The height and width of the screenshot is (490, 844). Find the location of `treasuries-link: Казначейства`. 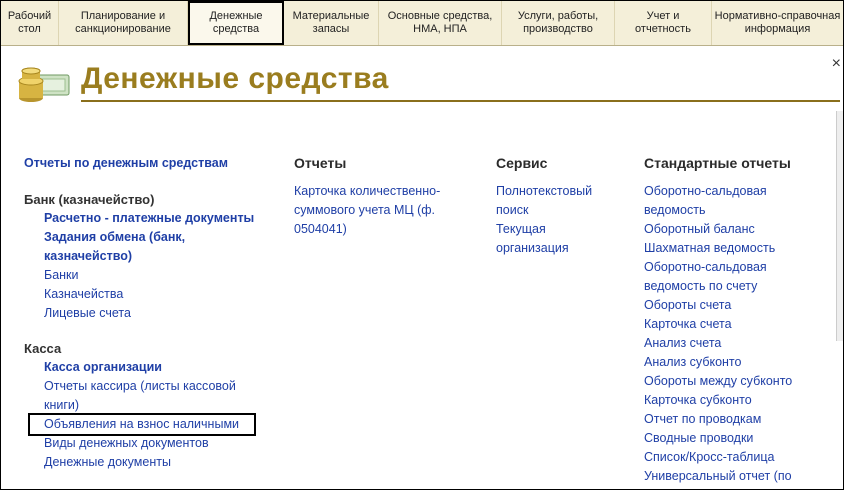

treasuries-link: Казначейства is located at coordinates (144, 294).